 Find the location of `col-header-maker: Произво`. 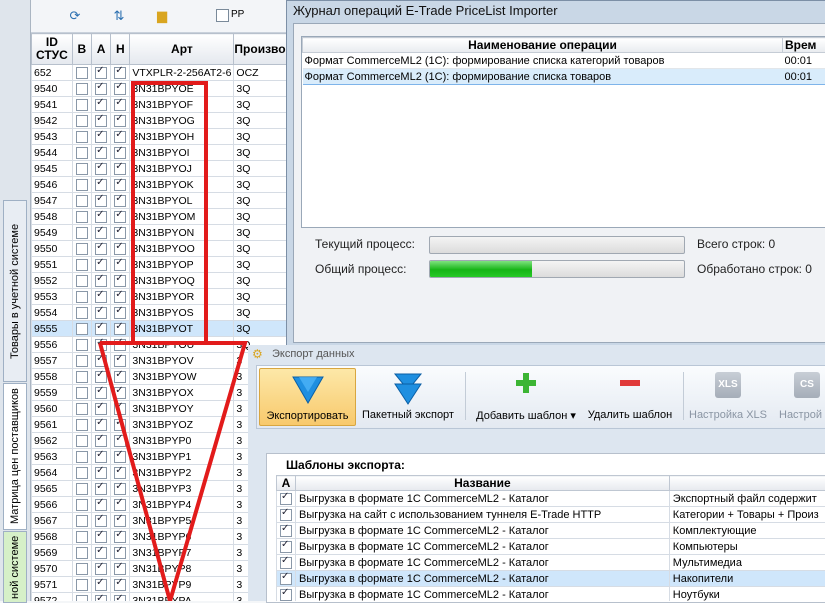

col-header-maker: Произво is located at coordinates (262, 49).